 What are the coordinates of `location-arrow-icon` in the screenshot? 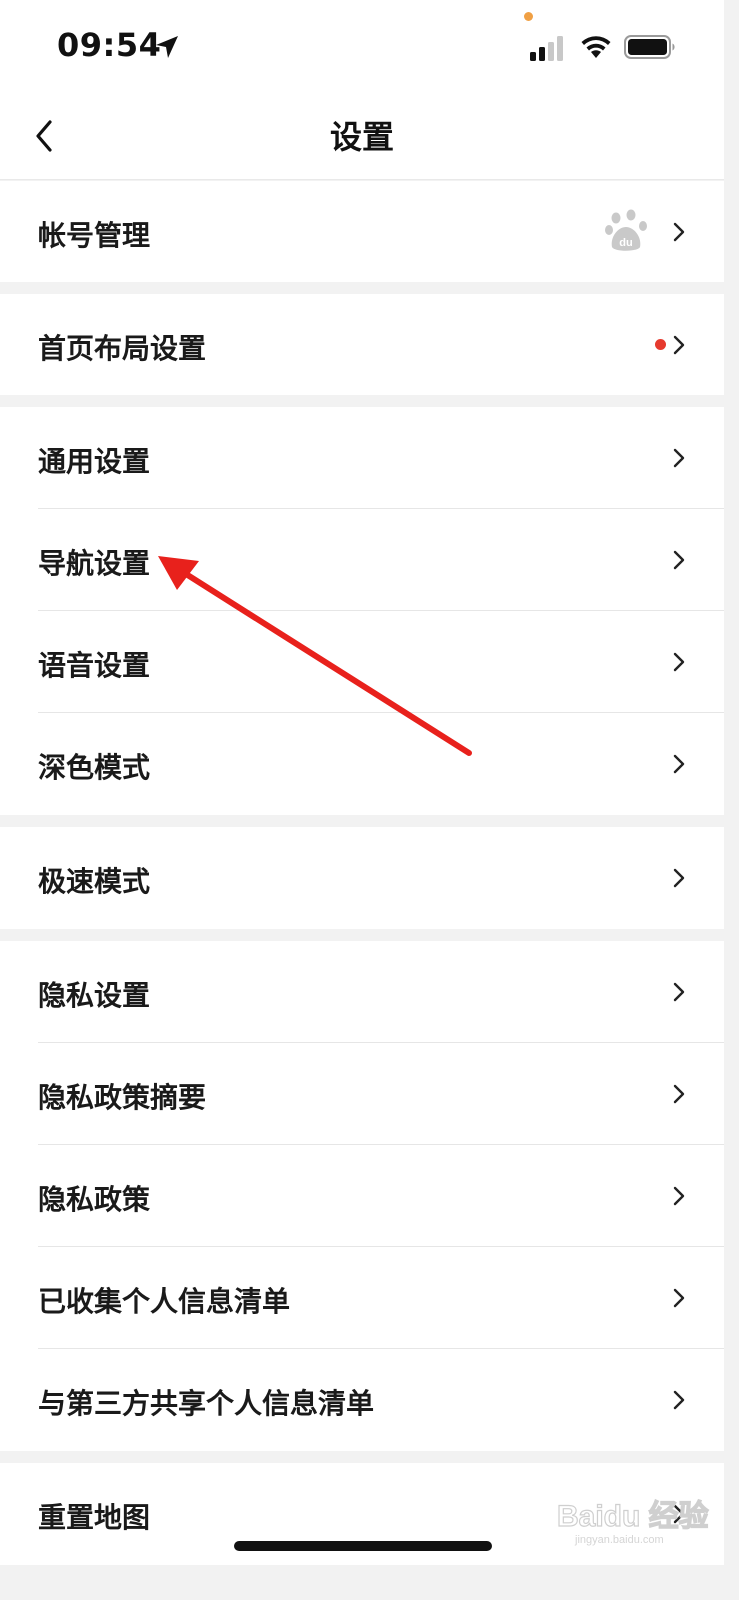 It's located at (167, 47).